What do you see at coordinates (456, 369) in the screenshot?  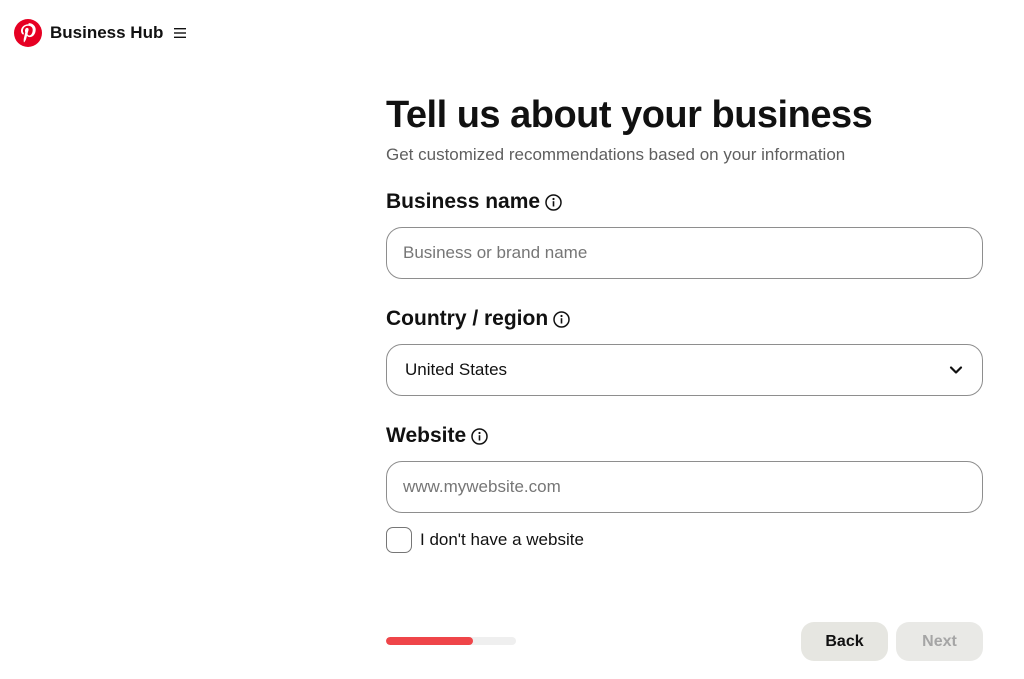 I see `country-region-selected-value: United States` at bounding box center [456, 369].